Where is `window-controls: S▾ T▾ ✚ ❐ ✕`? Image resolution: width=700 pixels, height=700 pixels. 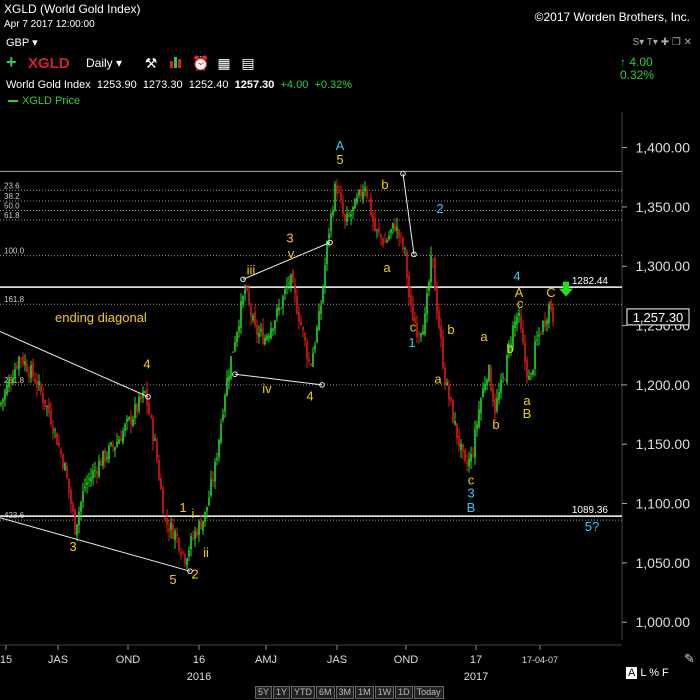
window-controls: S▾ T▾ ✚ ❐ ✕ is located at coordinates (662, 42).